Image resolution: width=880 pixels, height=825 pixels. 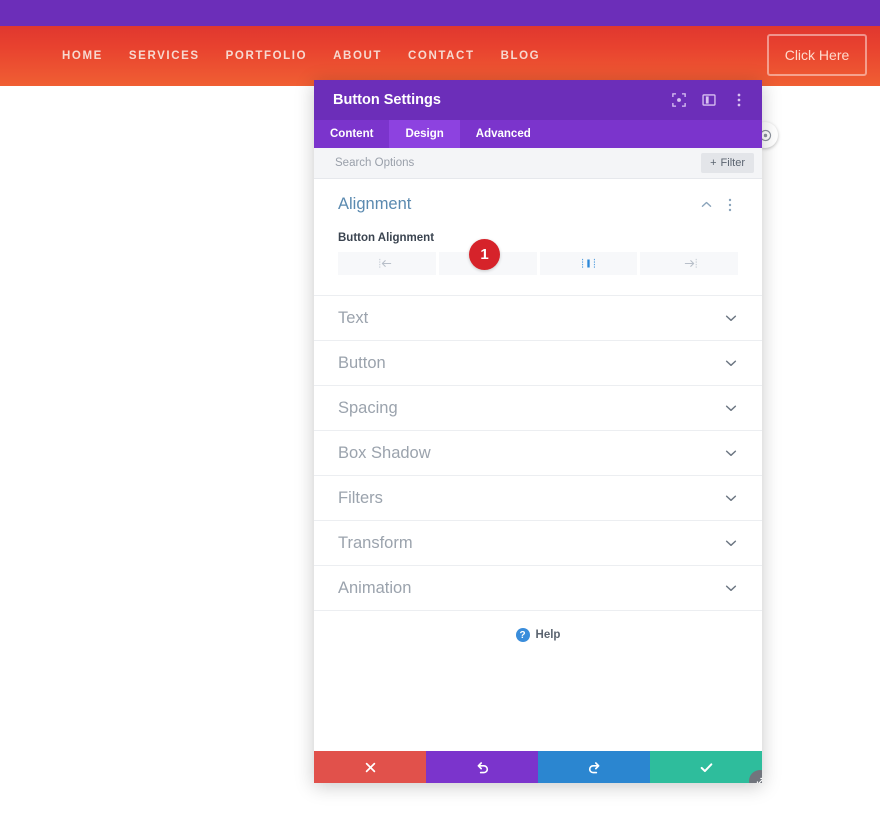 What do you see at coordinates (375, 542) in the screenshot?
I see `section-transform-title: Transform` at bounding box center [375, 542].